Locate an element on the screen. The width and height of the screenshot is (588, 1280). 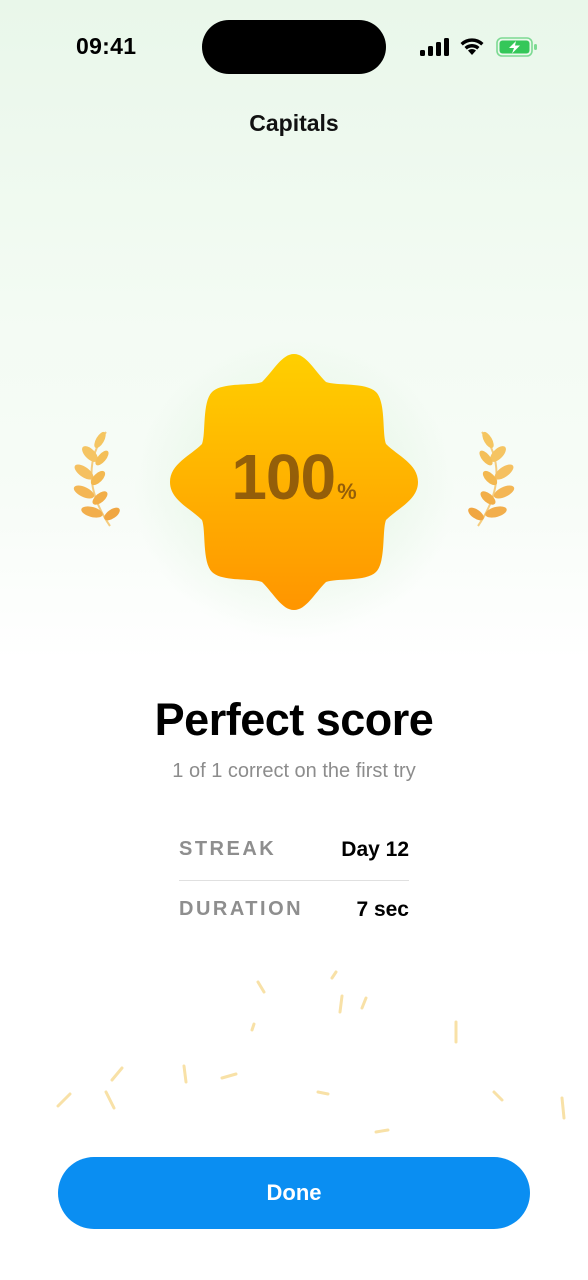
laurel-left-icon is located at coordinates (96, 479).